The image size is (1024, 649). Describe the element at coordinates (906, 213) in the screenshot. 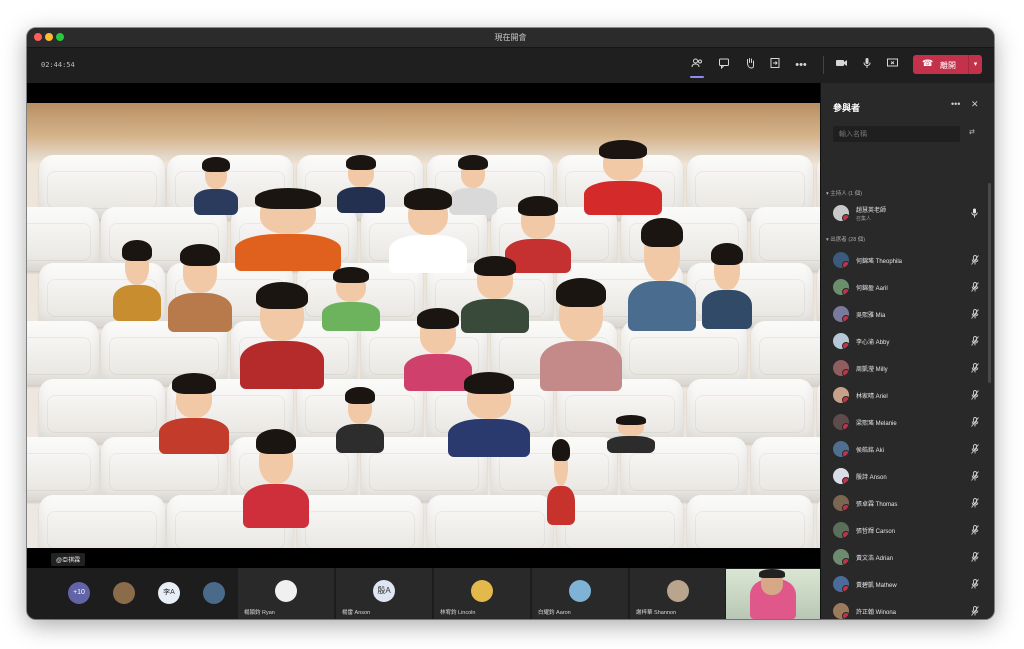

I see `participant-row-host: 趙慧英老師 召集人` at that location.